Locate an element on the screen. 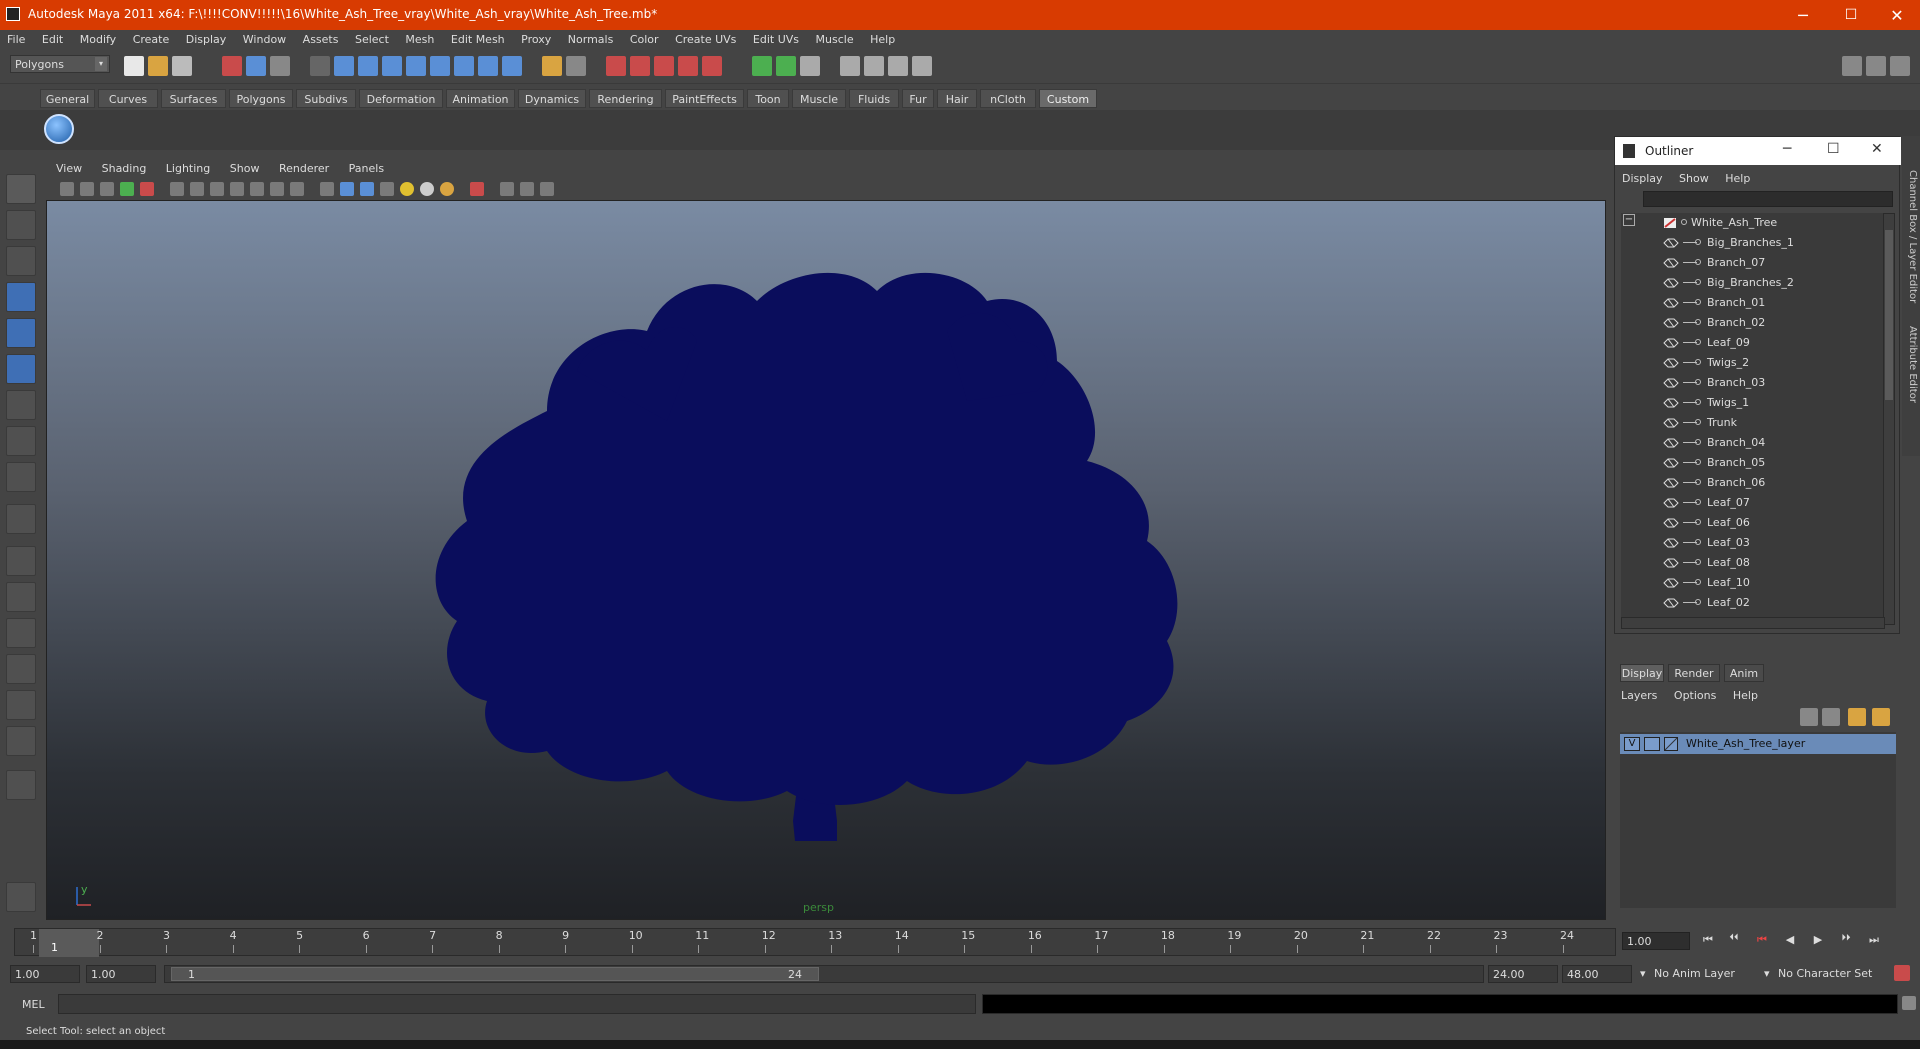 The height and width of the screenshot is (1049, 1920). menu-edit-mesh: Edit Mesh is located at coordinates (477, 38).